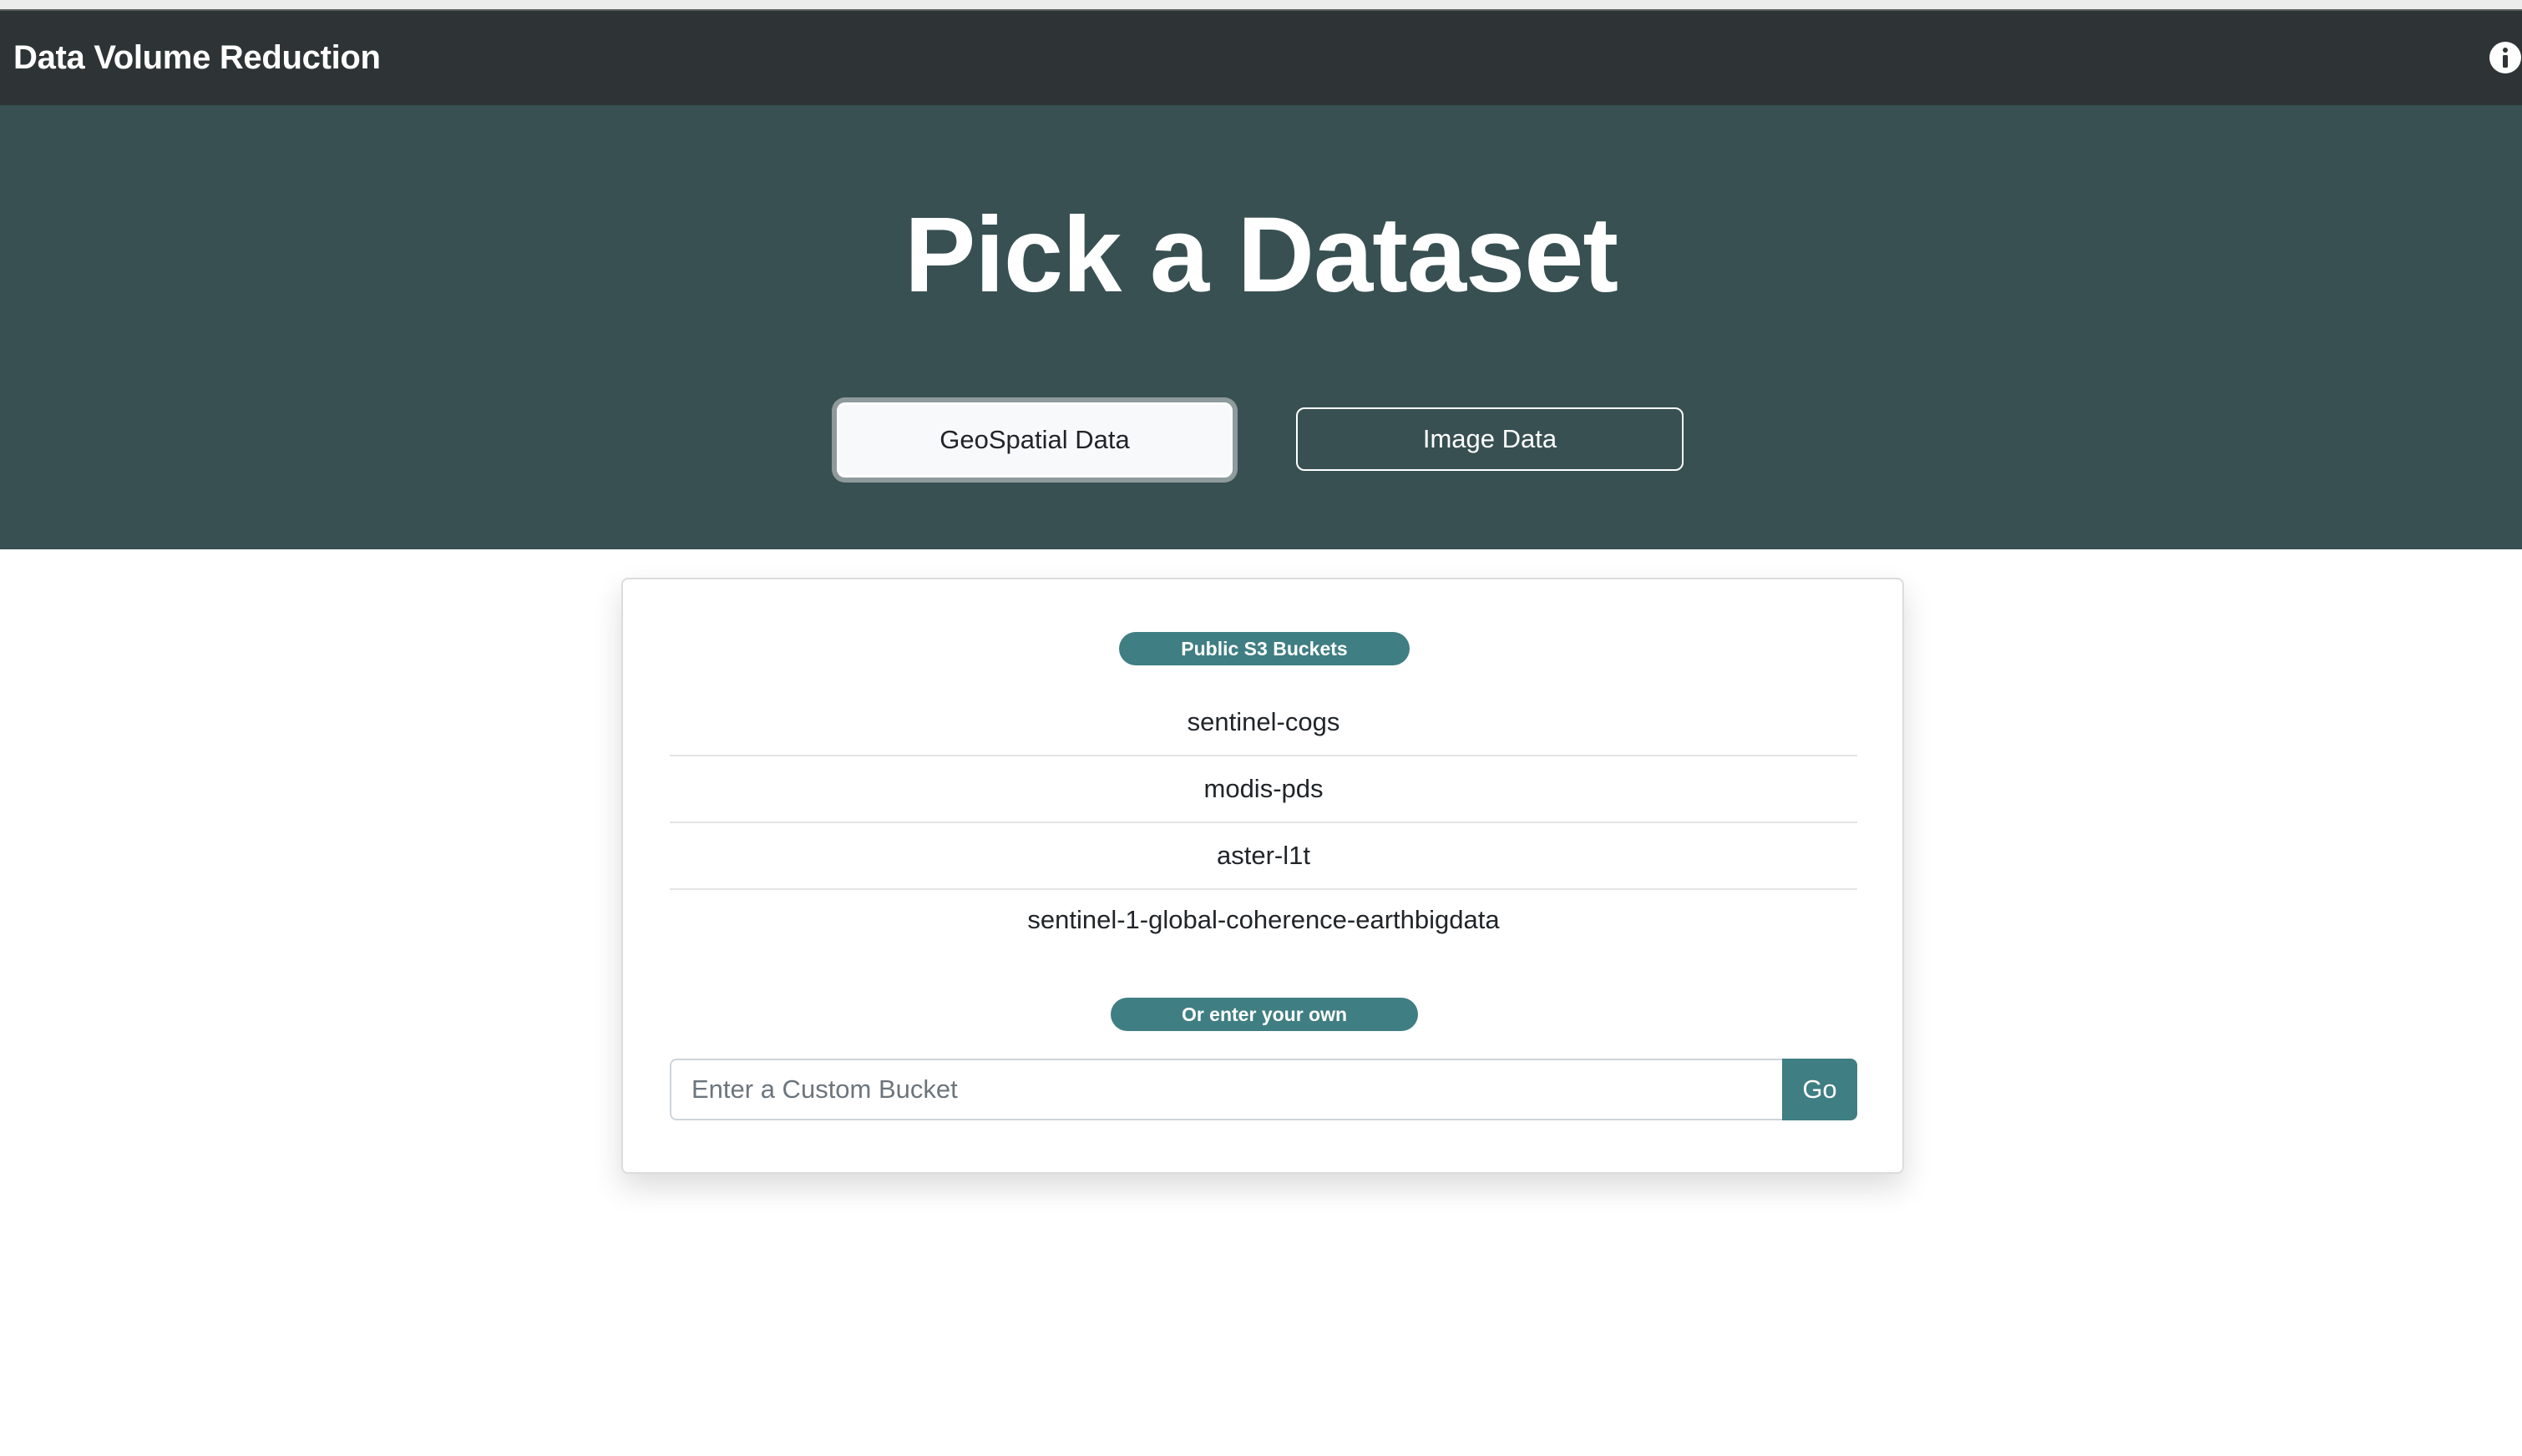  What do you see at coordinates (1035, 440) in the screenshot?
I see `geospatial-data-button: GeoSpatial Data` at bounding box center [1035, 440].